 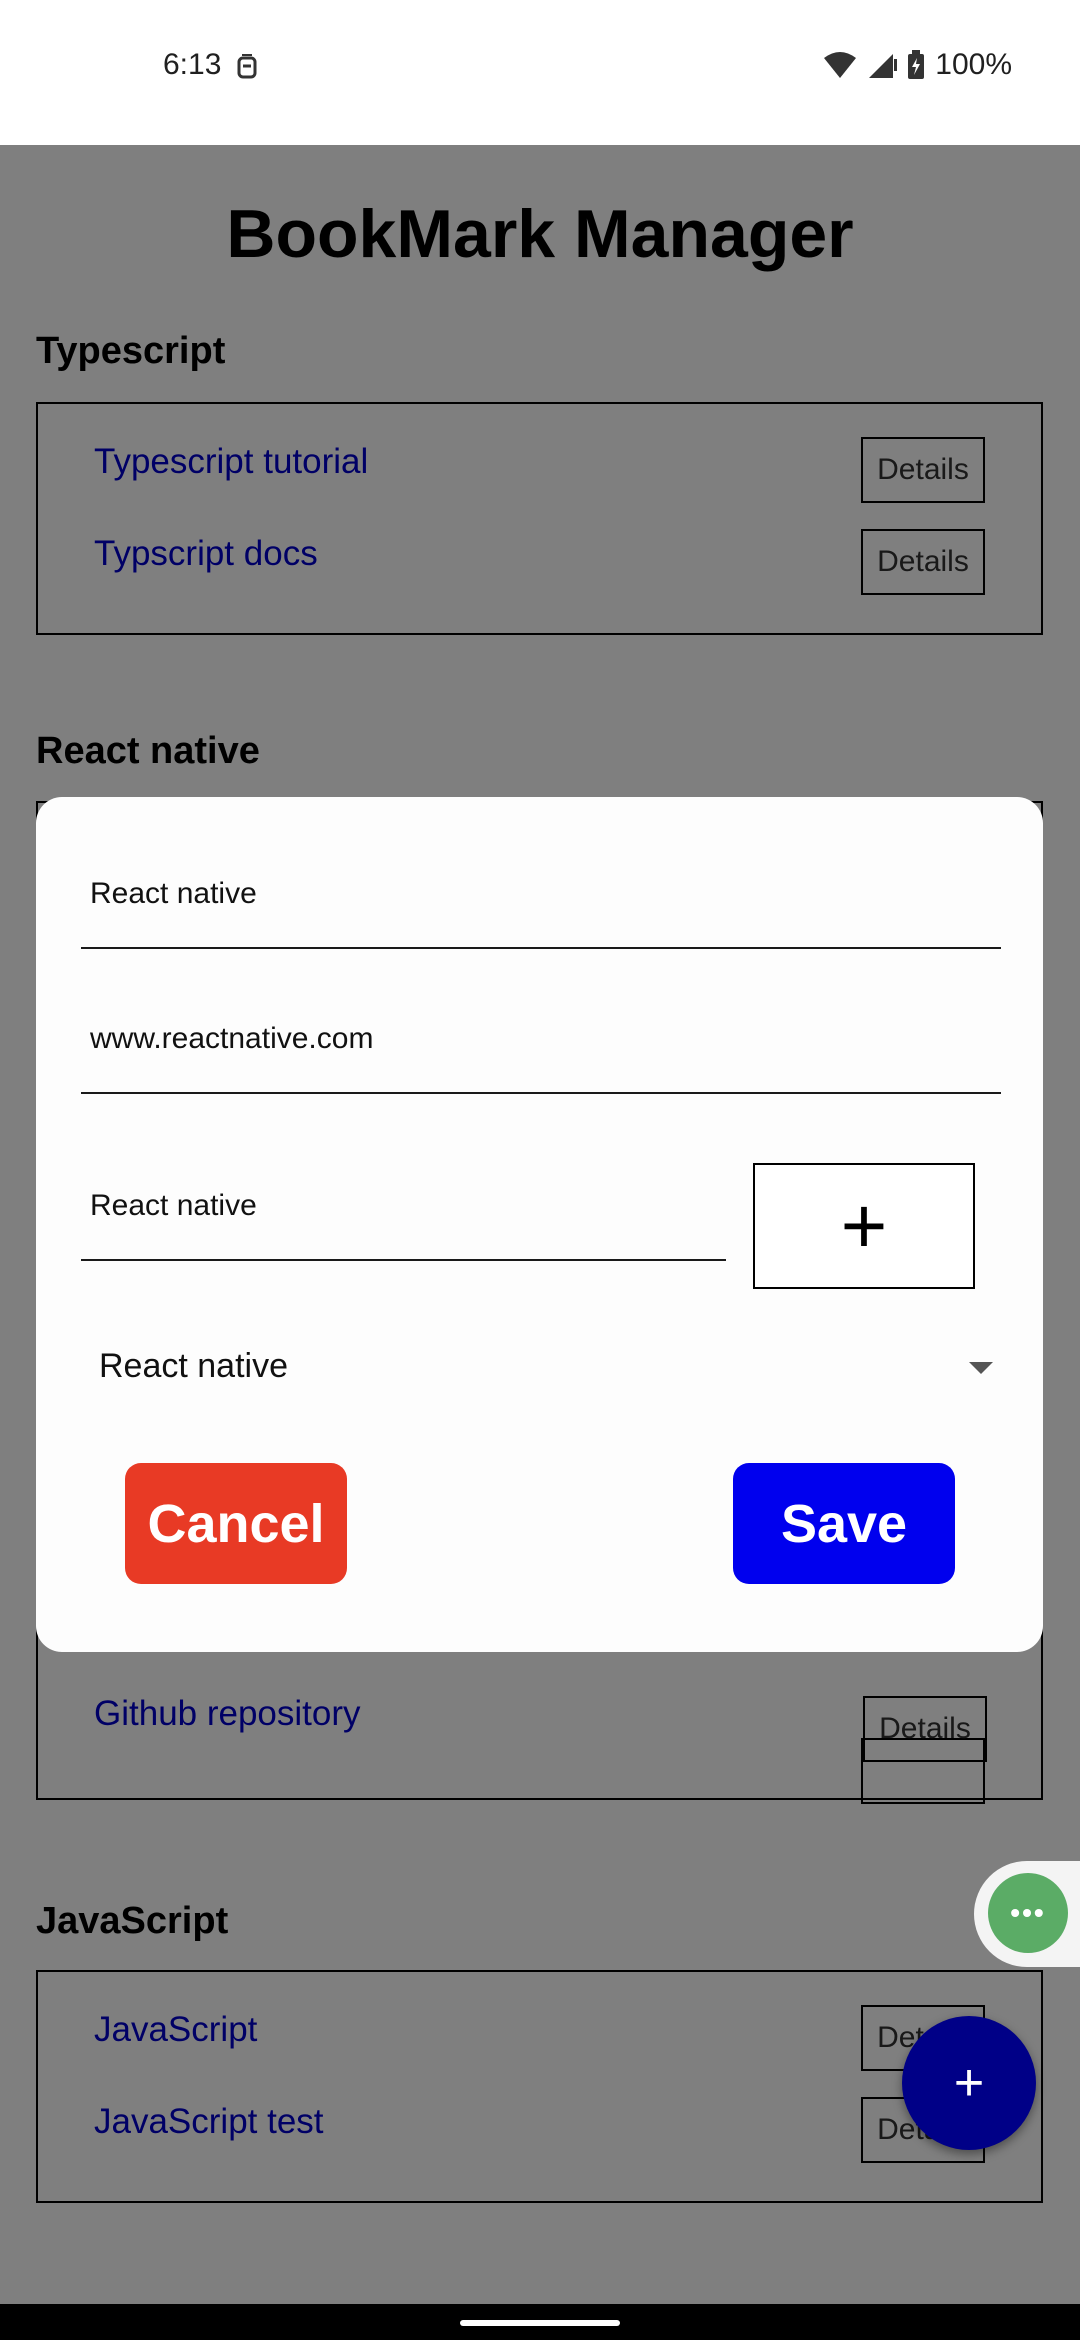 I want to click on save-button: Save, so click(x=844, y=1523).